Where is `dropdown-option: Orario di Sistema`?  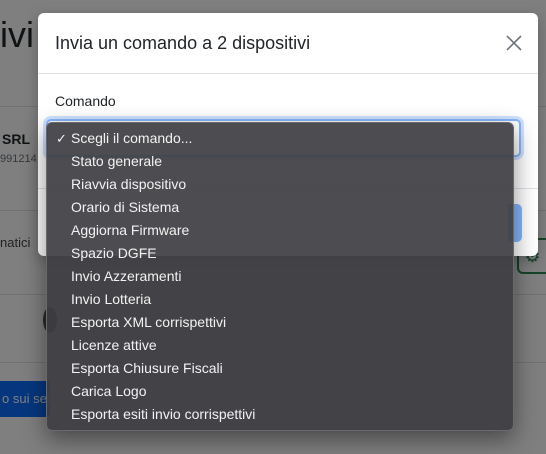 dropdown-option: Orario di Sistema is located at coordinates (280, 207).